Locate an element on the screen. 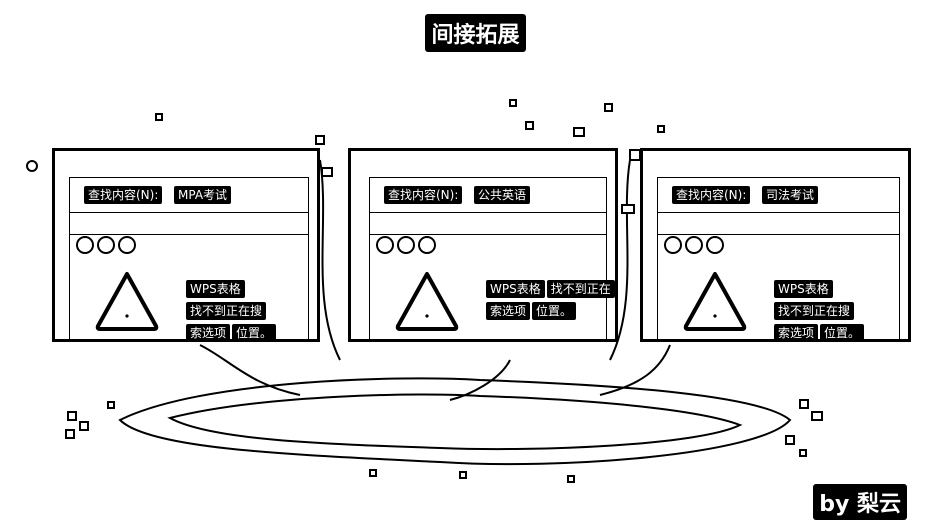 The width and height of the screenshot is (951, 528). search-field: MPA考试 is located at coordinates (203, 195).